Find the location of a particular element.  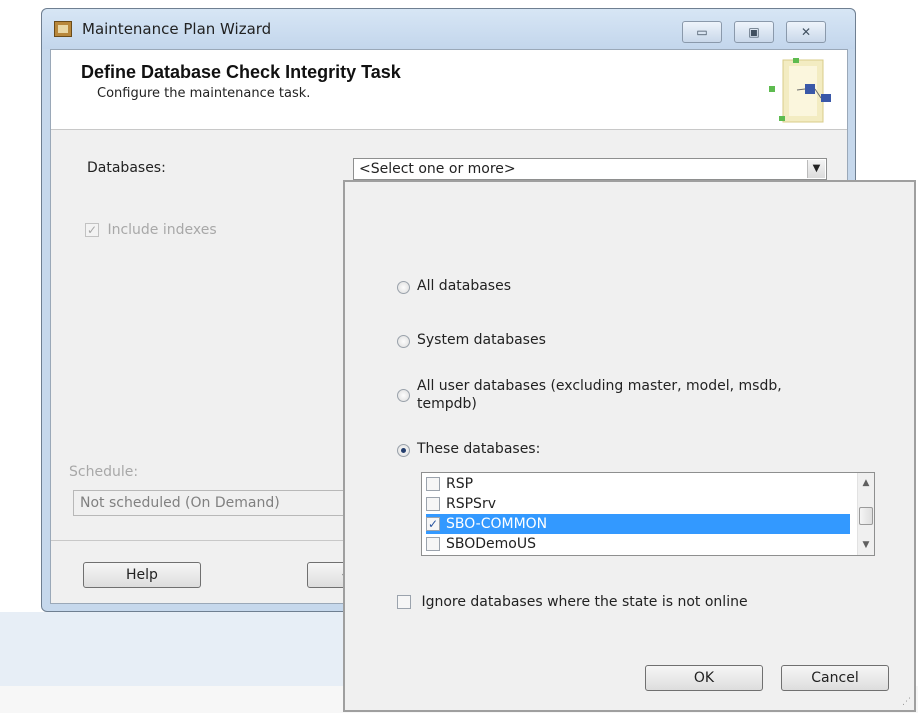

page-title: Define Database Check Integrity Task is located at coordinates (241, 72).